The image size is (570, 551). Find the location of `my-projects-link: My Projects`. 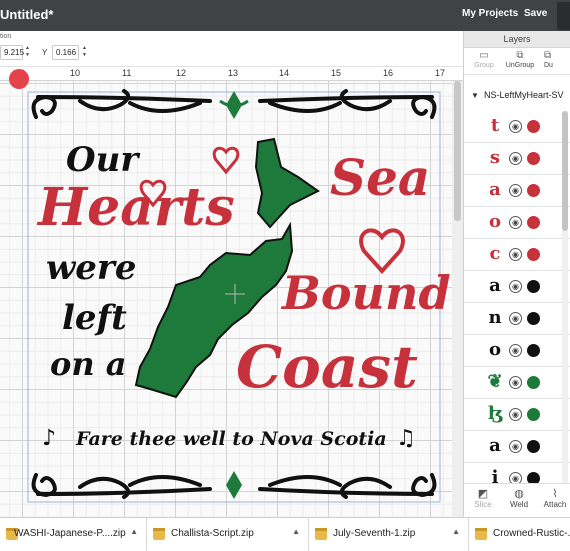

my-projects-link: My Projects is located at coordinates (490, 13).